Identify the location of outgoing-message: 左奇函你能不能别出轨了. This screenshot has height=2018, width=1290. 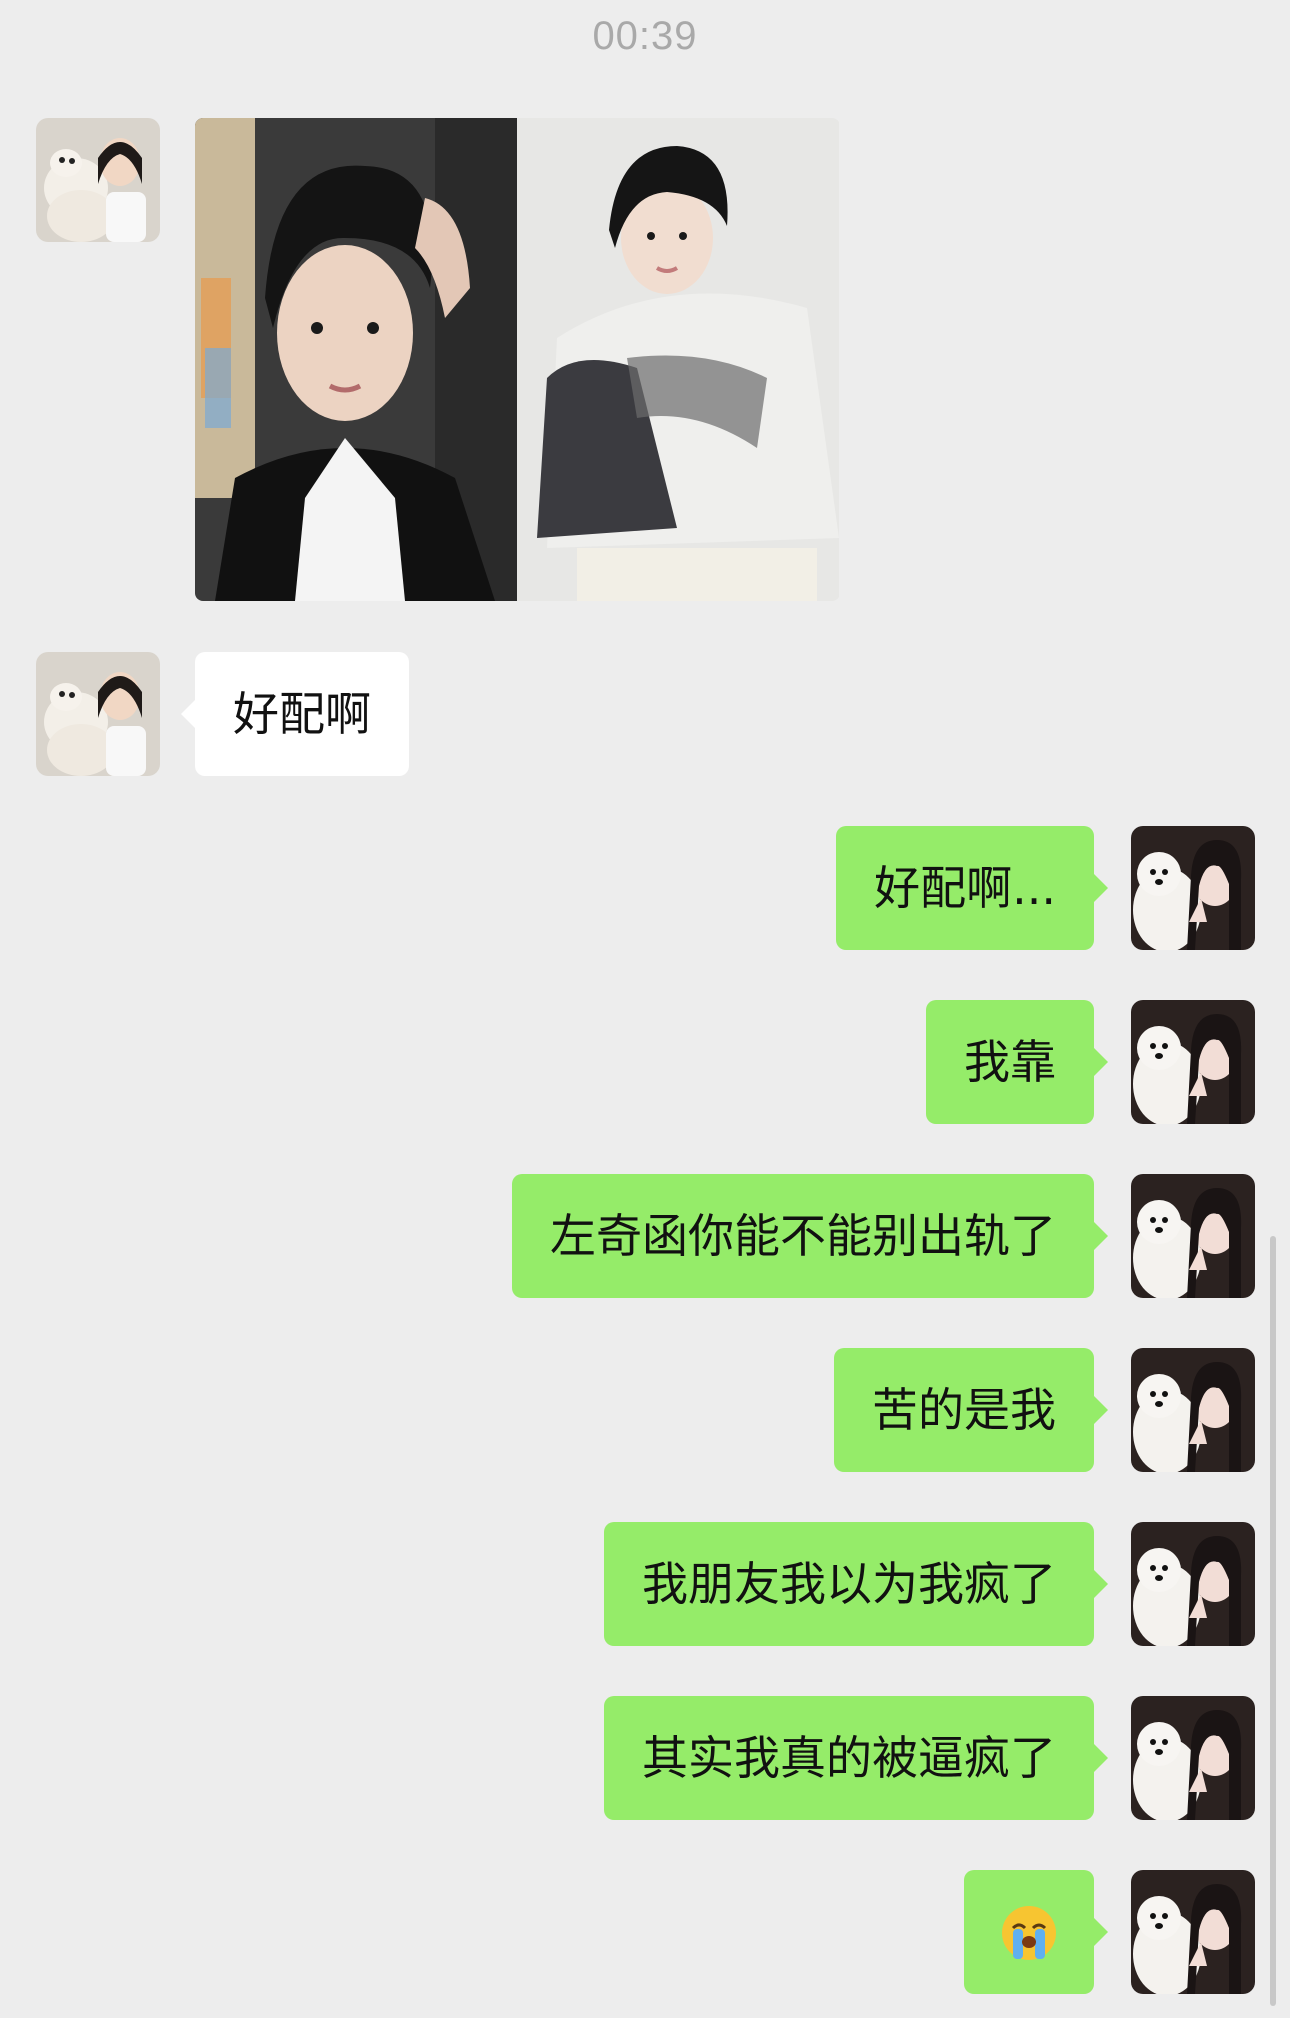
(810, 1236).